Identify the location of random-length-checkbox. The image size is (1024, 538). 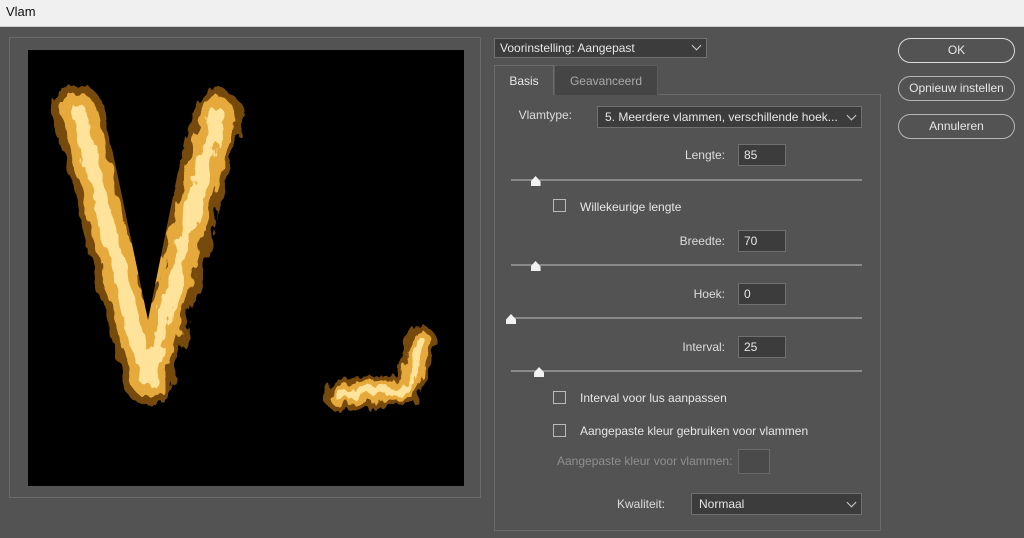
(559, 205).